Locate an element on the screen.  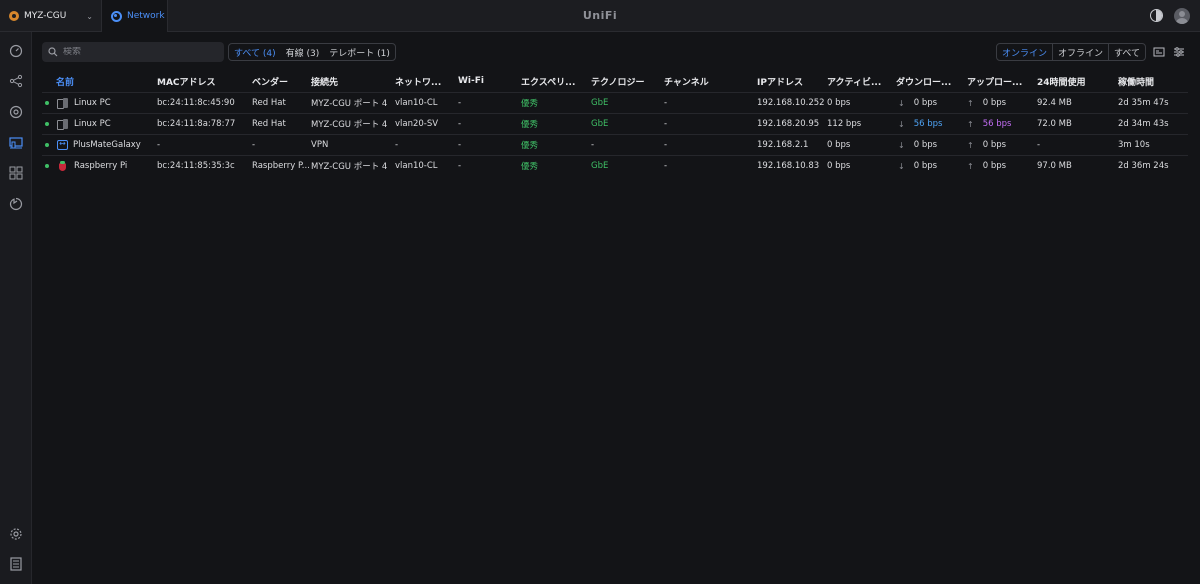
export-icon is located at coordinates (1159, 52).